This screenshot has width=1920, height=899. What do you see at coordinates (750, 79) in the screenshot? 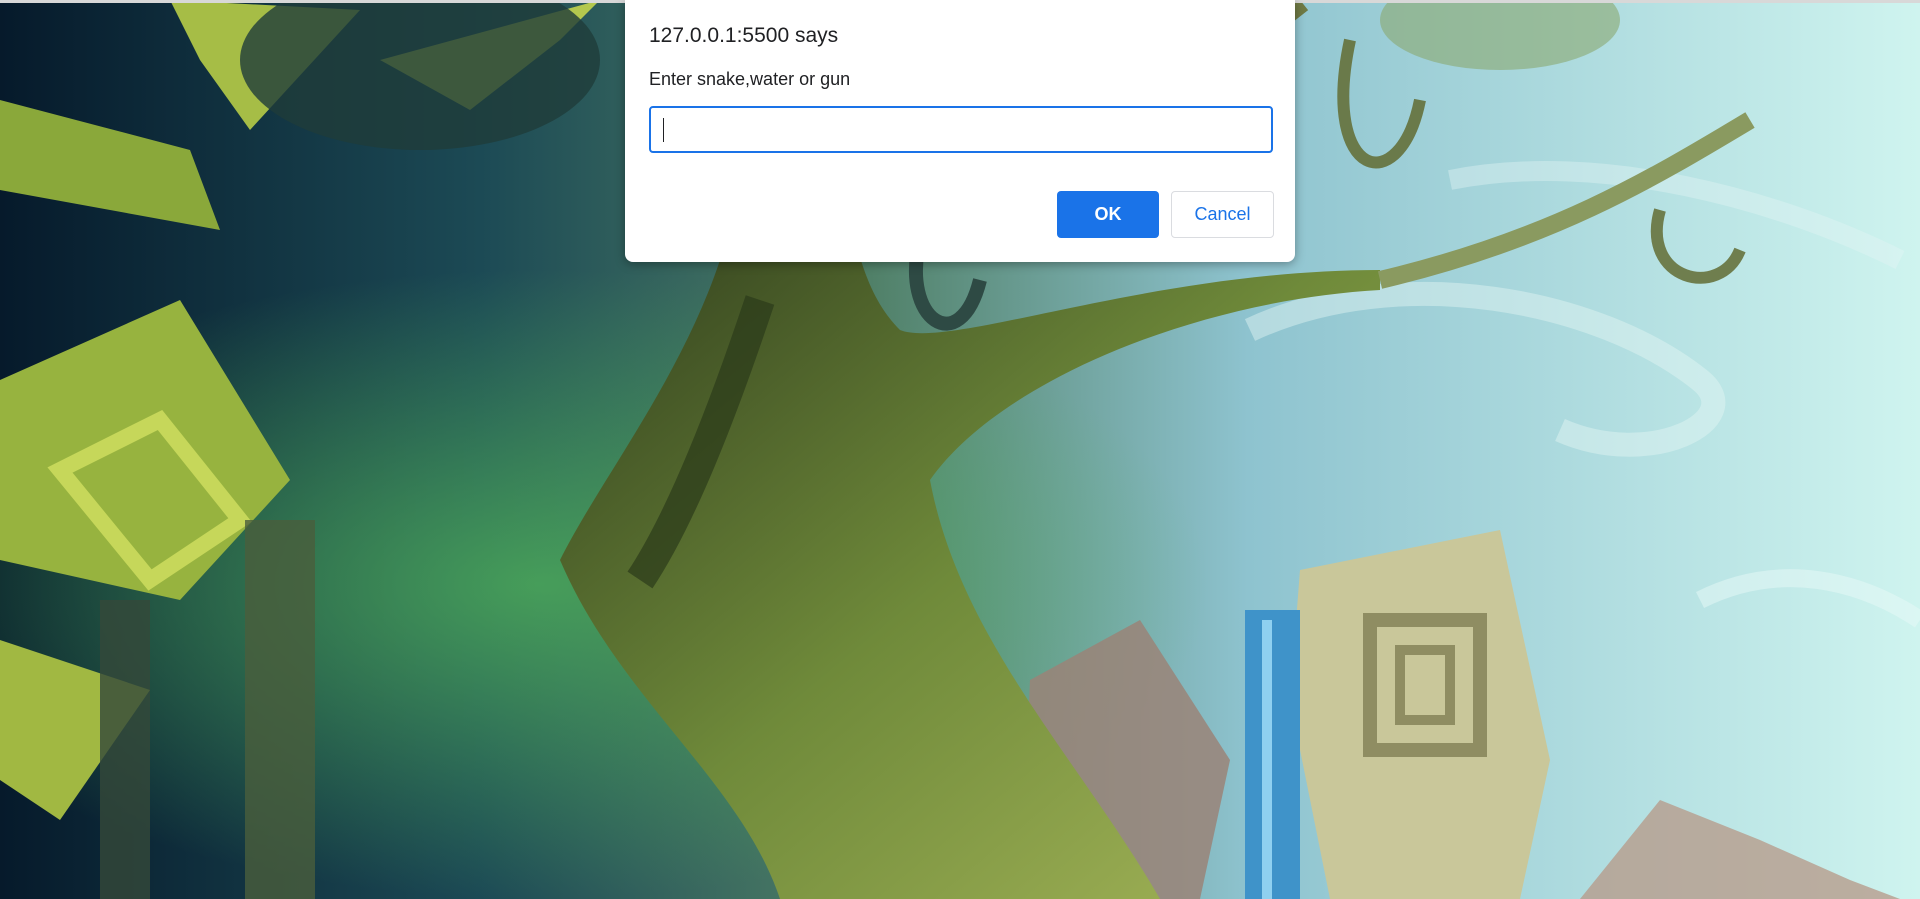
I see `dialog-message: Enter snake,water or gun` at bounding box center [750, 79].